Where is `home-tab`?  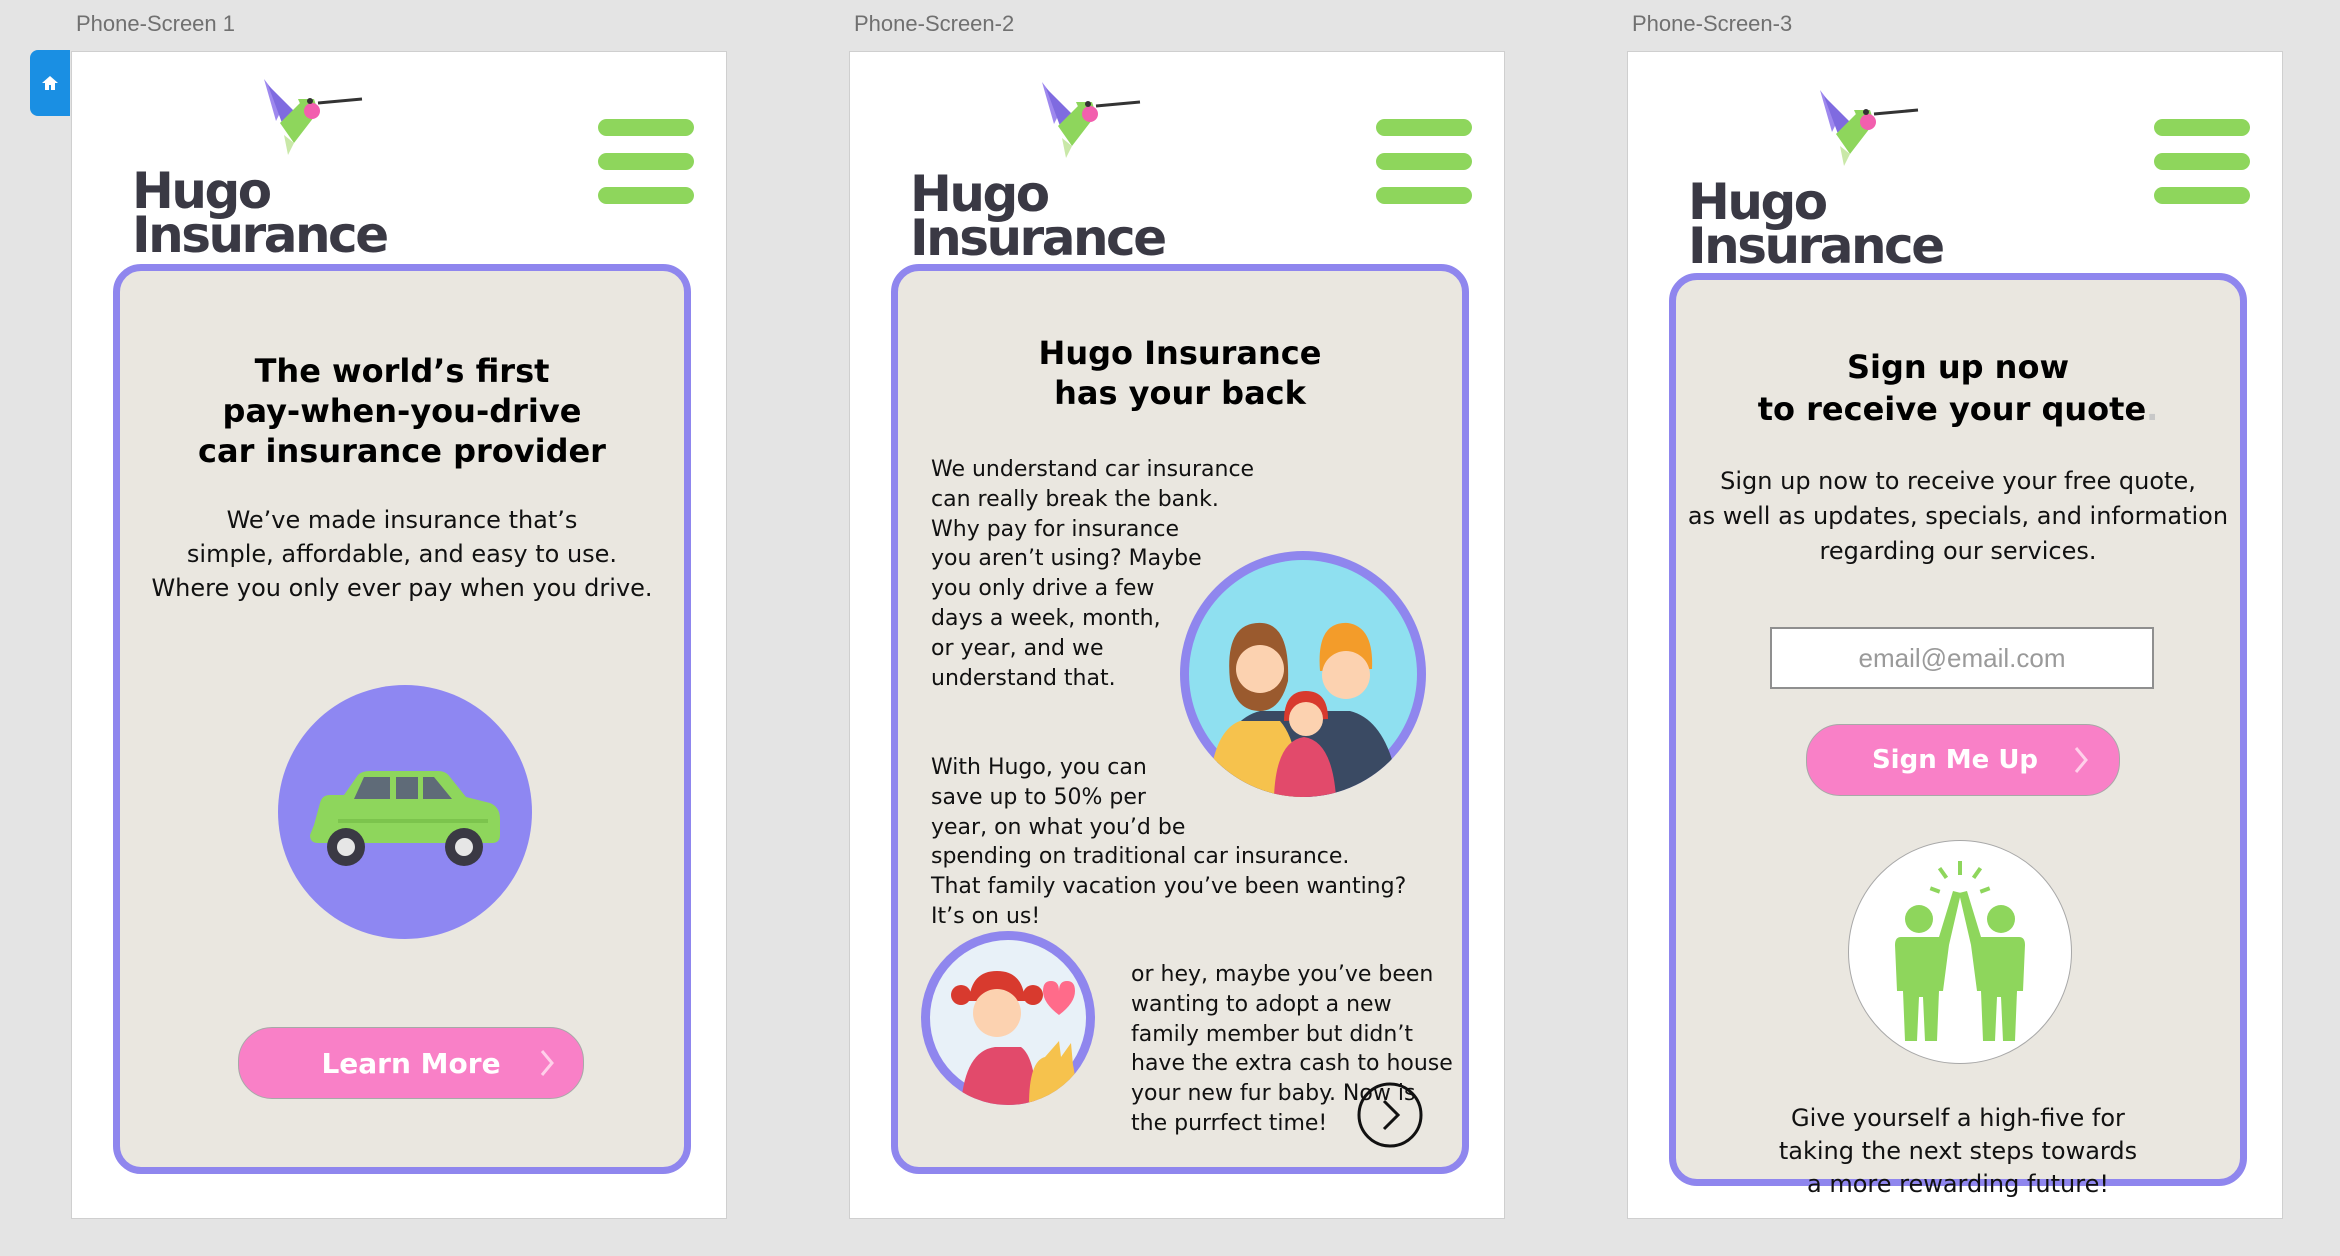 home-tab is located at coordinates (50, 83).